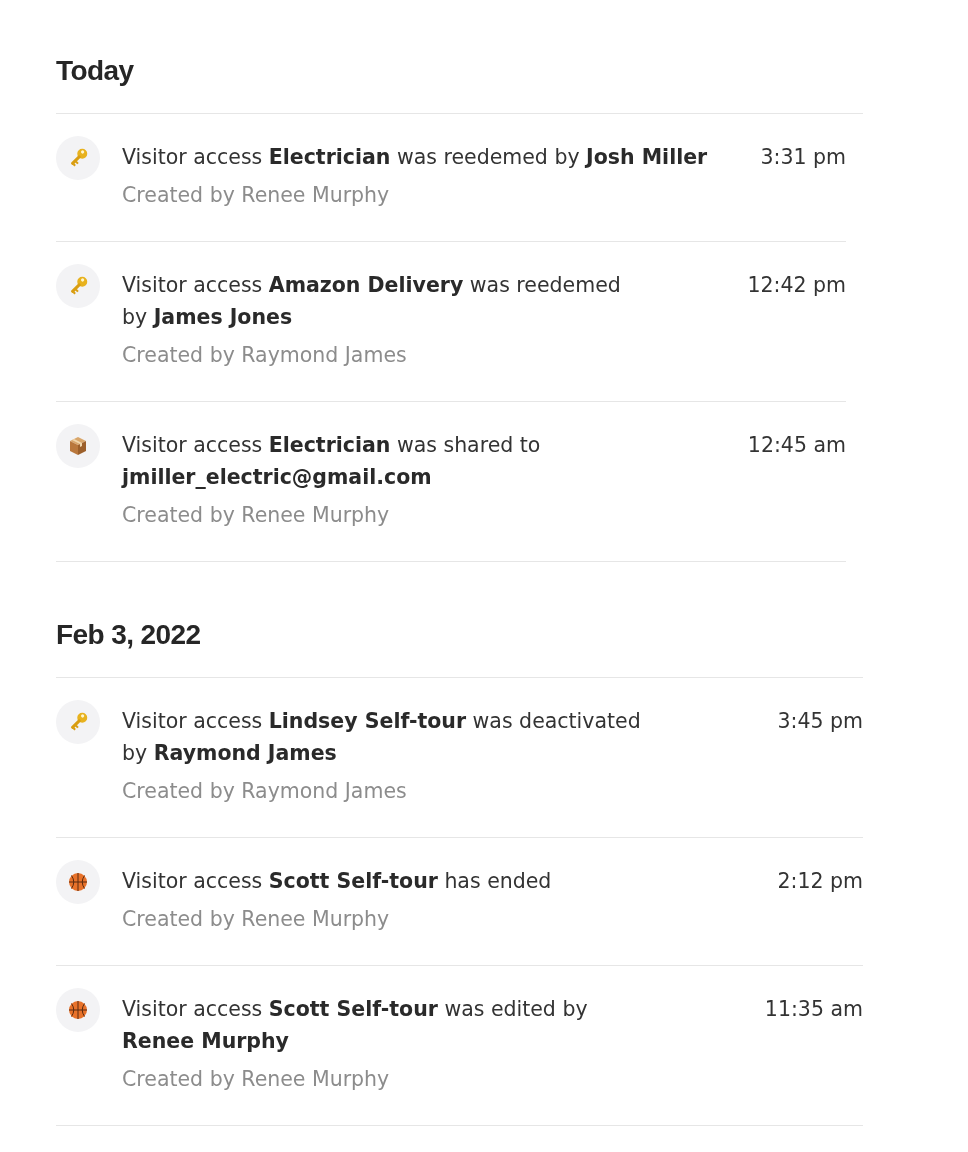 The height and width of the screenshot is (1152, 968). What do you see at coordinates (796, 445) in the screenshot?
I see `event-time: 12:45 am` at bounding box center [796, 445].